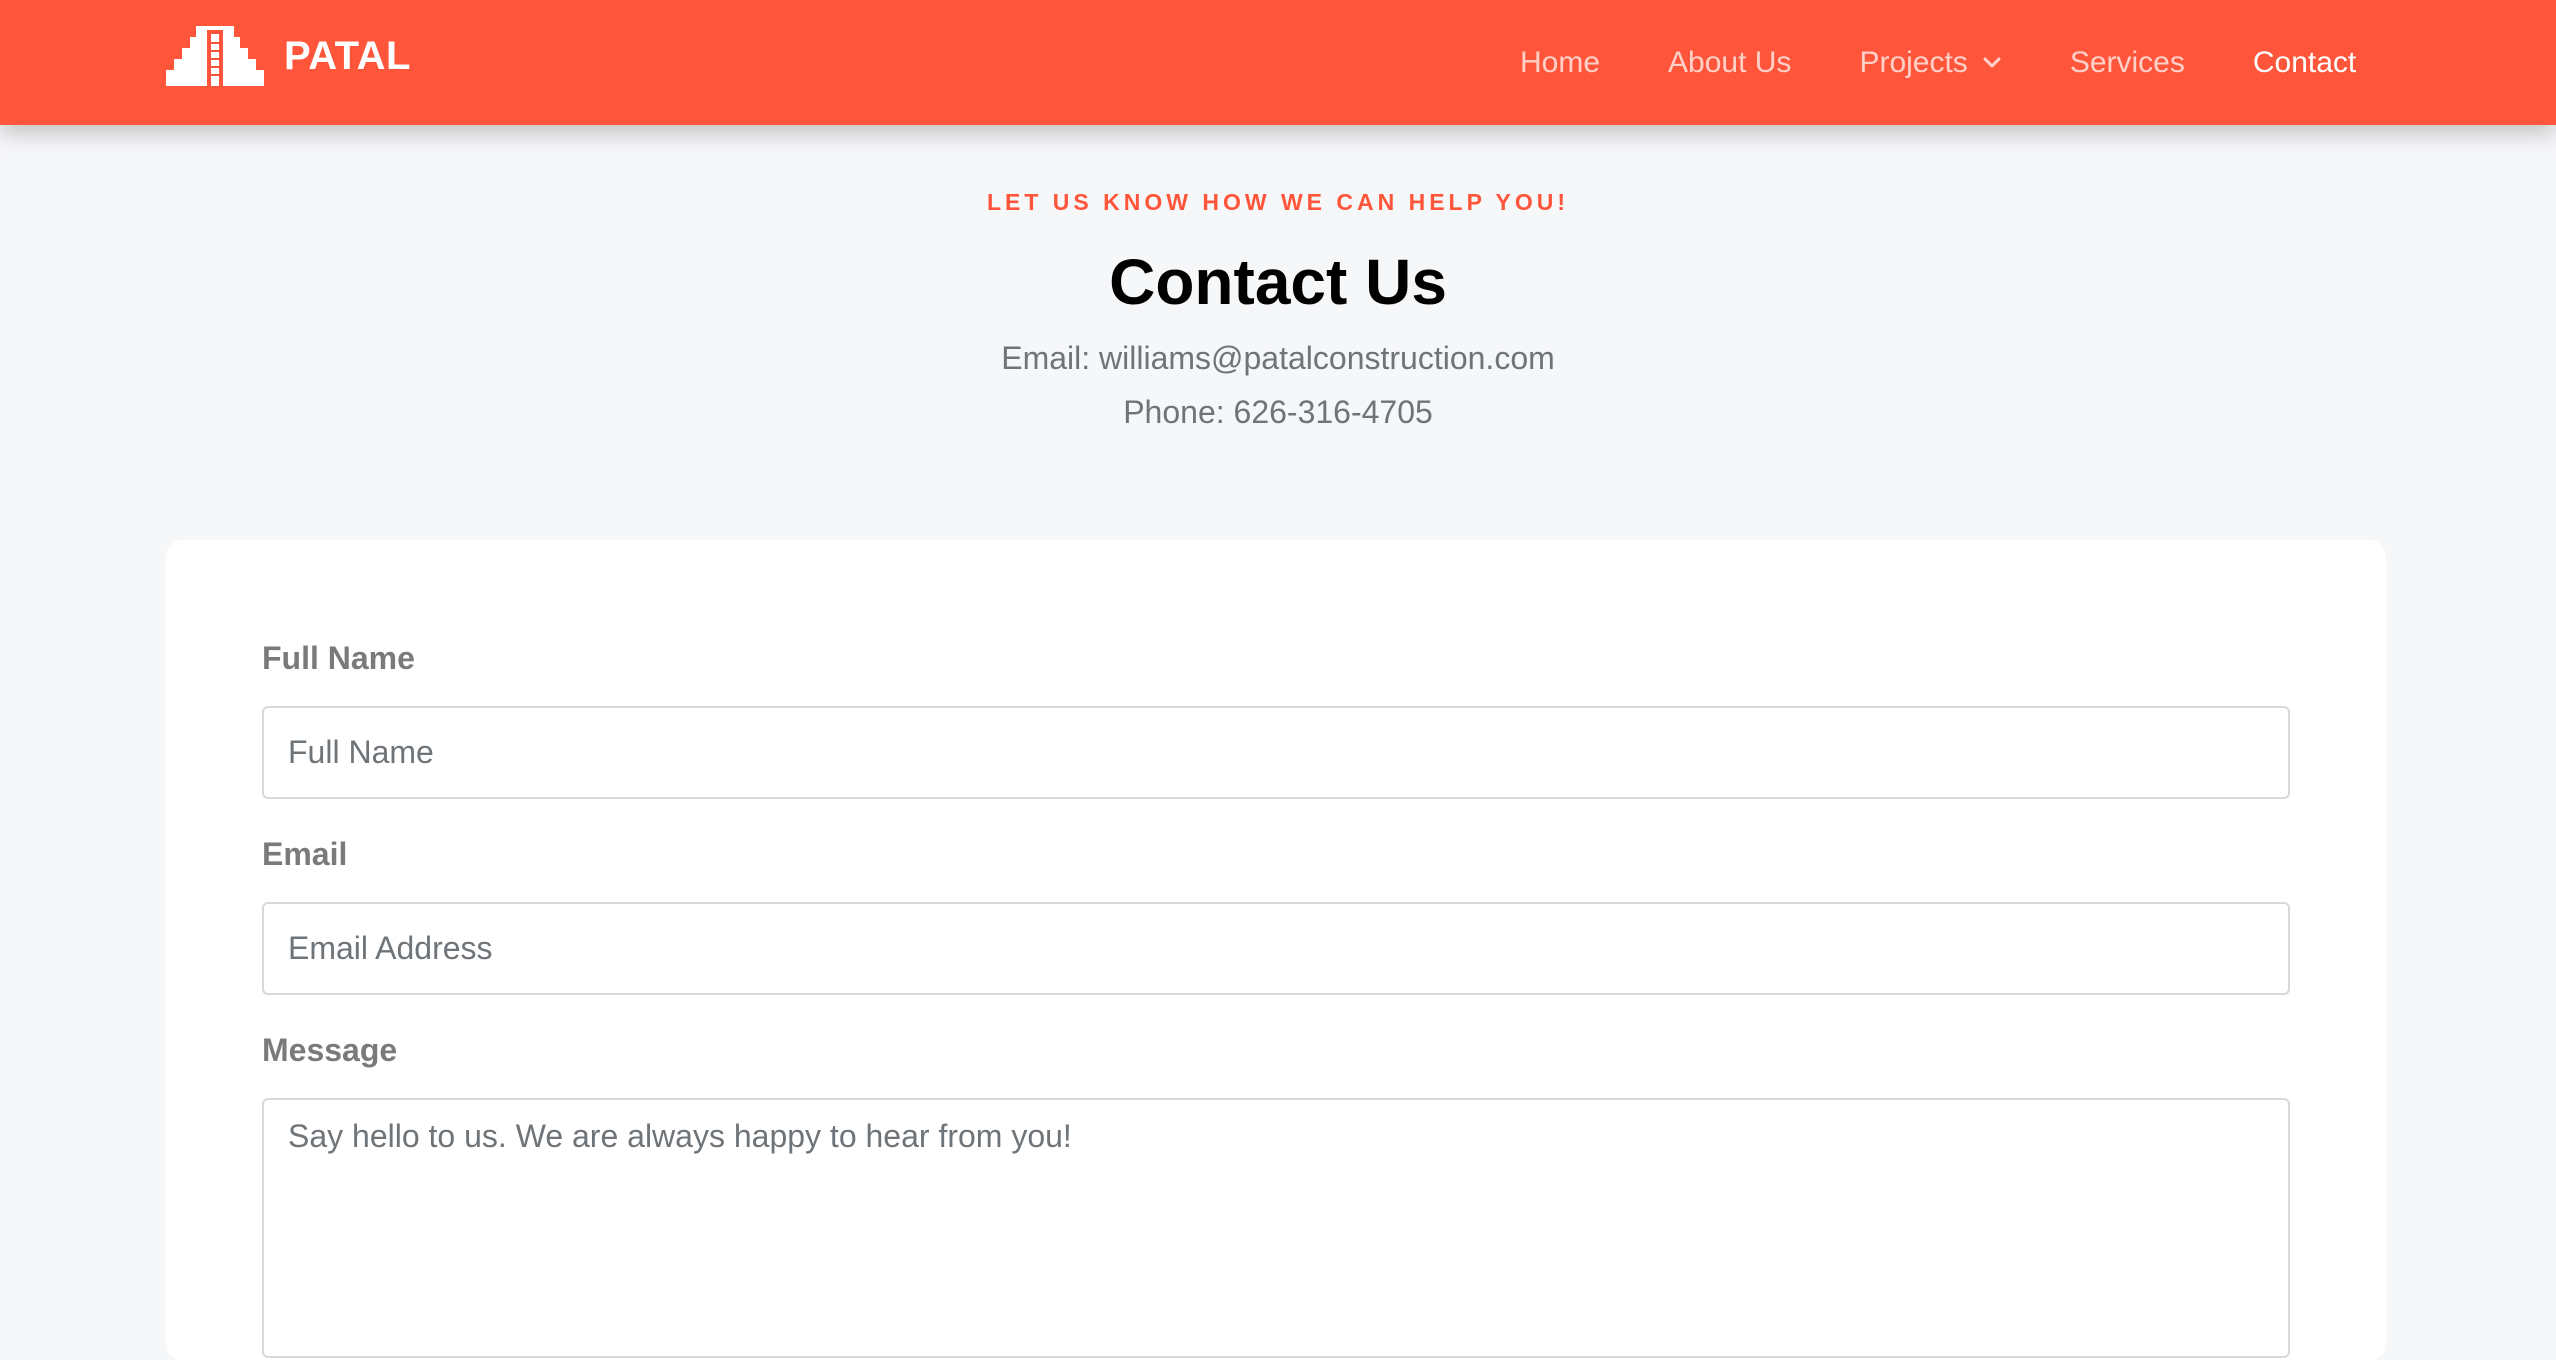  What do you see at coordinates (1278, 358) in the screenshot?
I see `contact-email: Email: williams@patalconstruction.com` at bounding box center [1278, 358].